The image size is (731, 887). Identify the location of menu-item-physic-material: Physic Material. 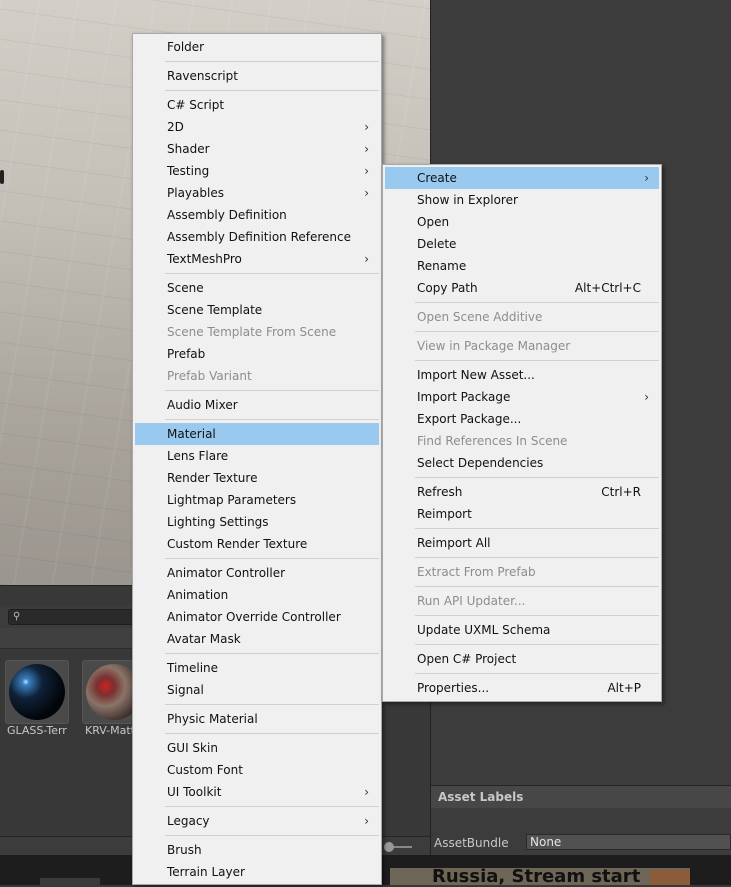
(257, 719).